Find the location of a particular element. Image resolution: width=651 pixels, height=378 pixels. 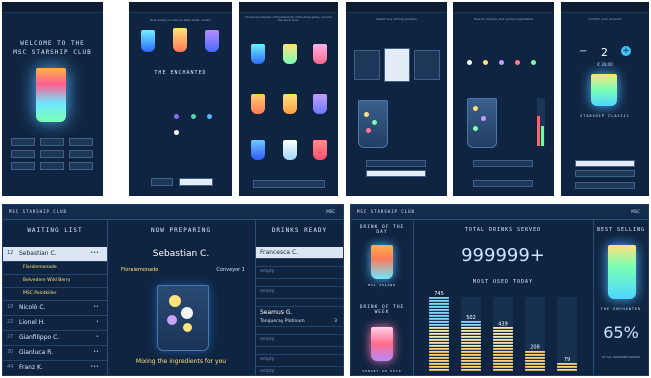

stirring-next-button is located at coordinates (396, 173).